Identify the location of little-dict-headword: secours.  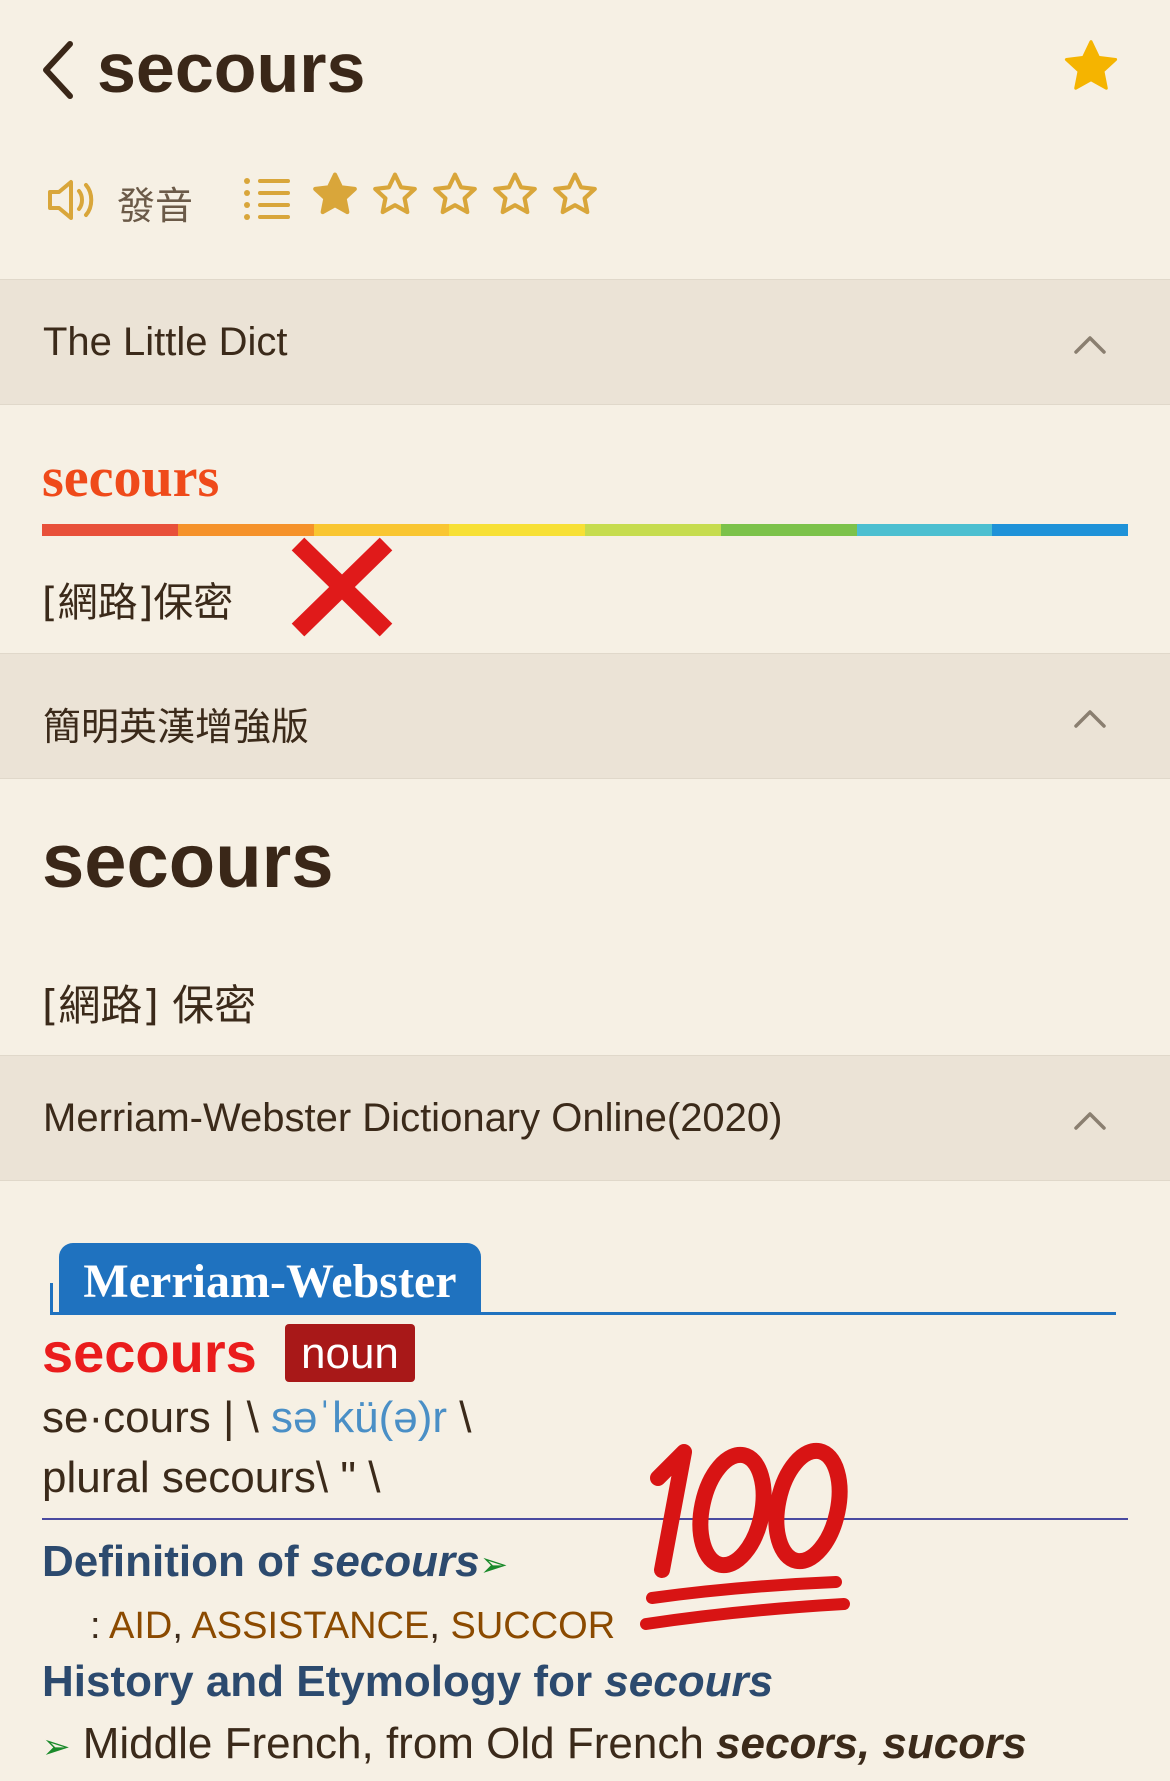
(131, 478).